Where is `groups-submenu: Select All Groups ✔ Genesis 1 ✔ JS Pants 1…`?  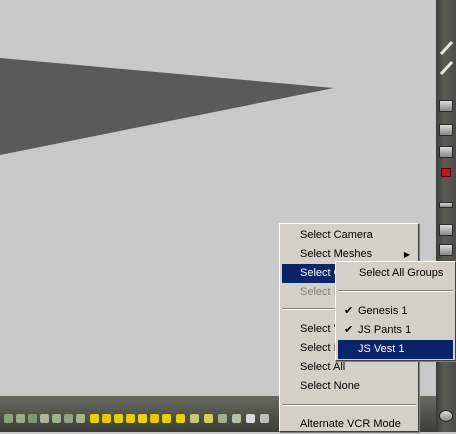
groups-submenu: Select All Groups ✔ Genesis 1 ✔ JS Pants 1… is located at coordinates (395, 311).